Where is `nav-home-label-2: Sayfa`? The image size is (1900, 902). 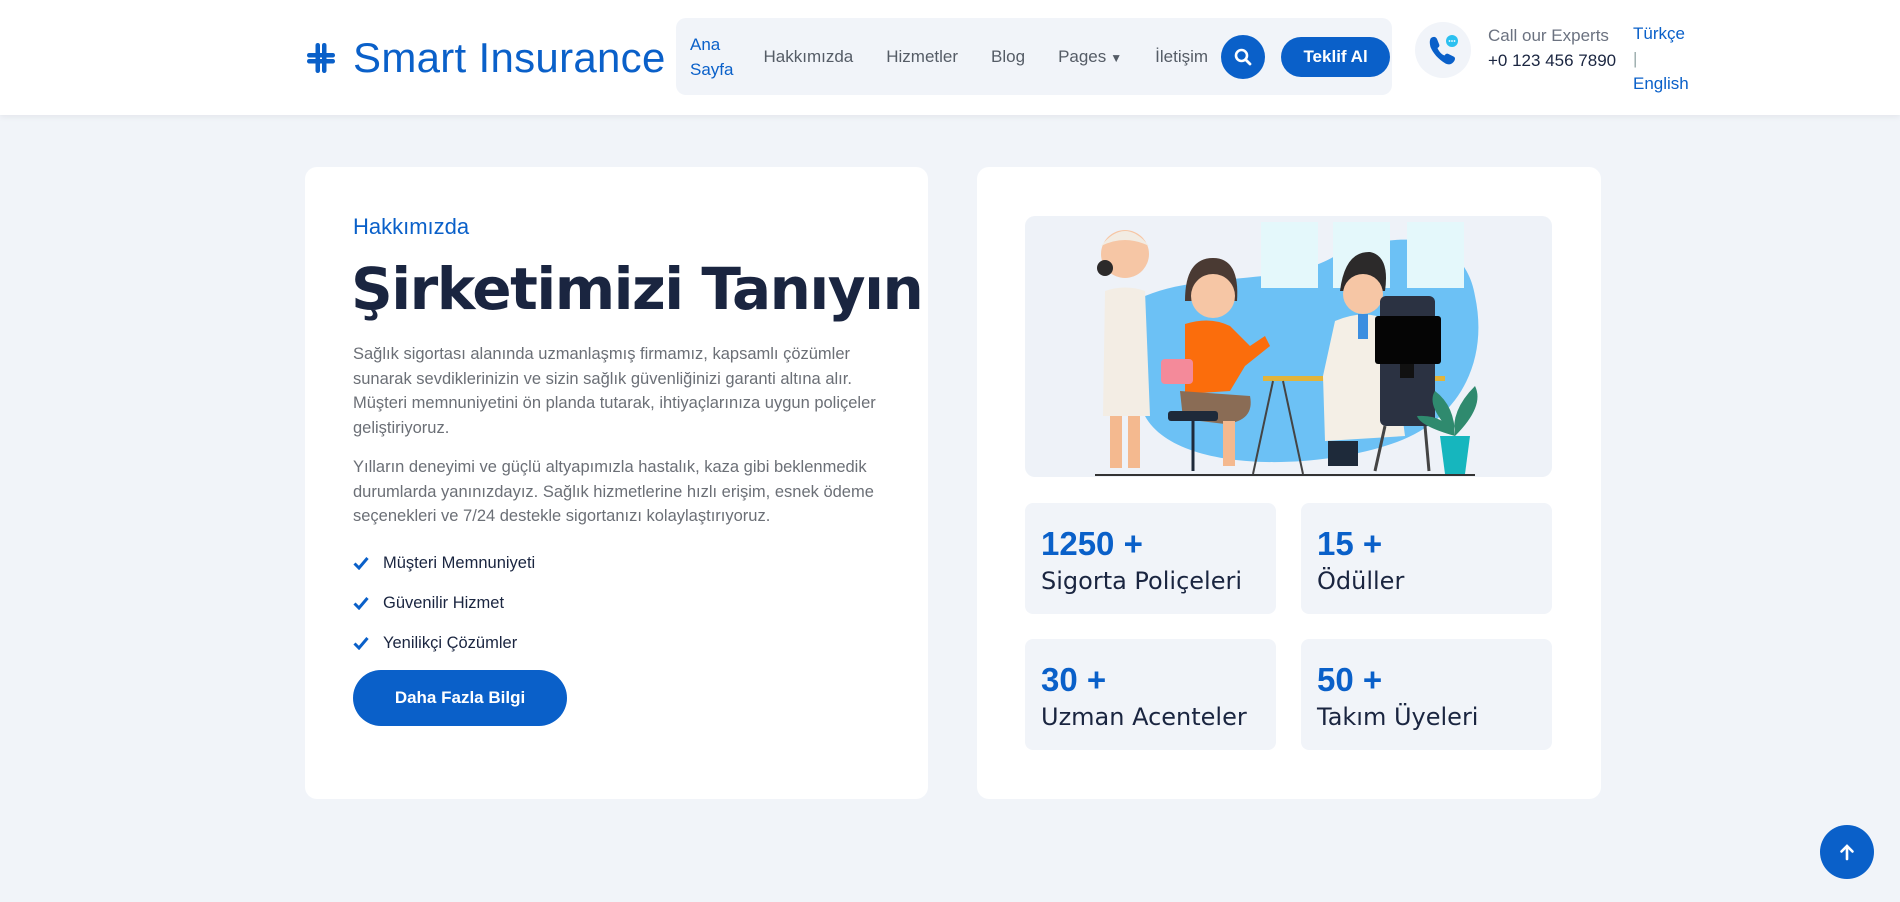
nav-home-label-2: Sayfa is located at coordinates (712, 69).